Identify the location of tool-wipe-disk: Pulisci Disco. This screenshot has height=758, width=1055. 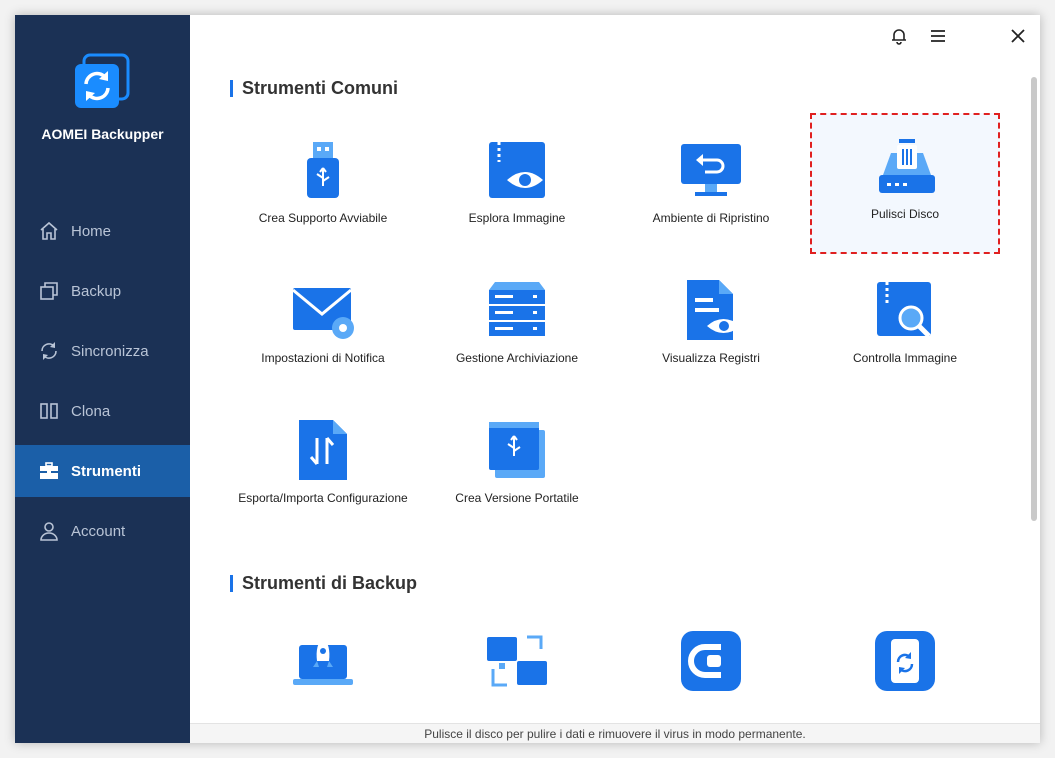
(905, 183).